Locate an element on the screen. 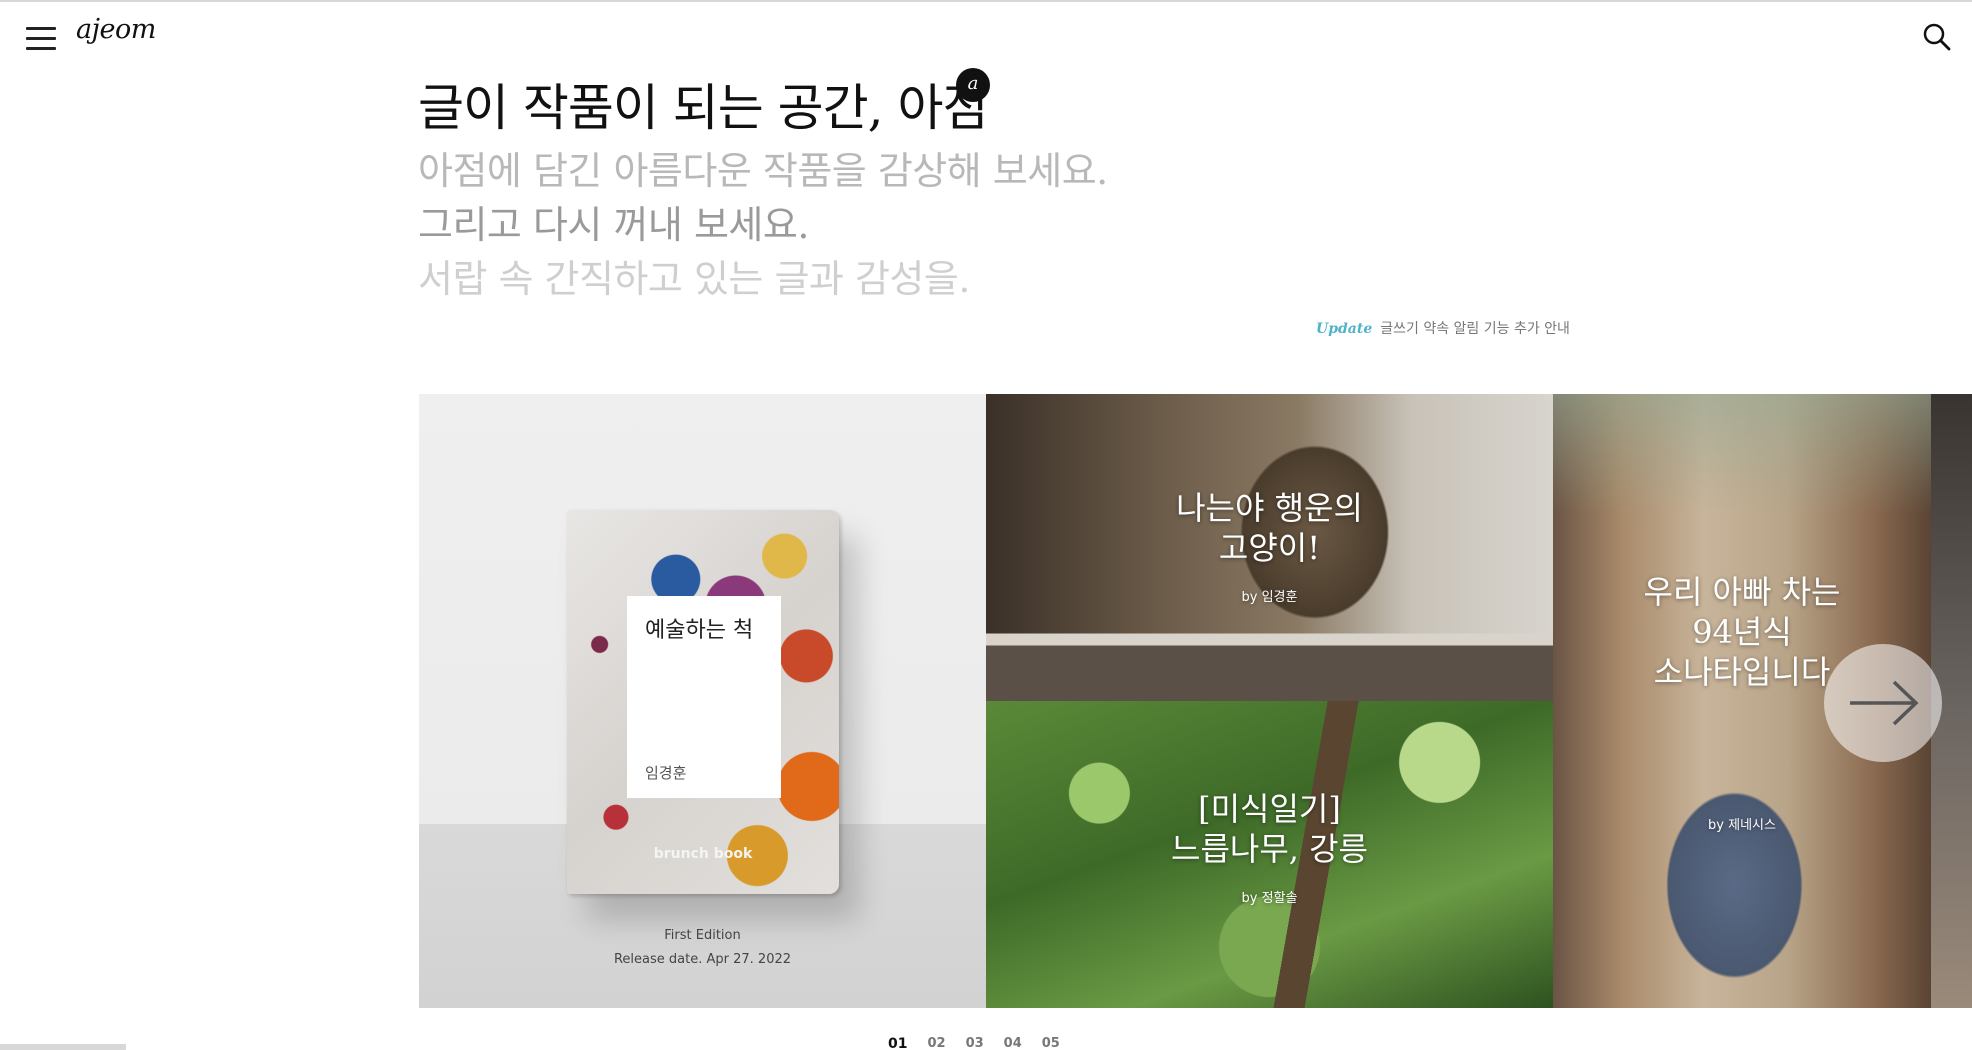  book-brand: brunch book is located at coordinates (703, 854).